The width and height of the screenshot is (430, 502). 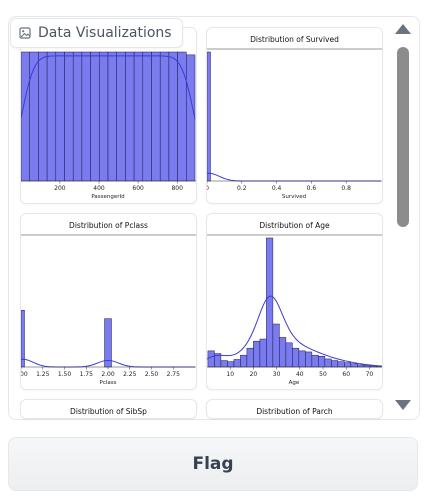 What do you see at coordinates (370, 374) in the screenshot?
I see `x-tick-label: 70` at bounding box center [370, 374].